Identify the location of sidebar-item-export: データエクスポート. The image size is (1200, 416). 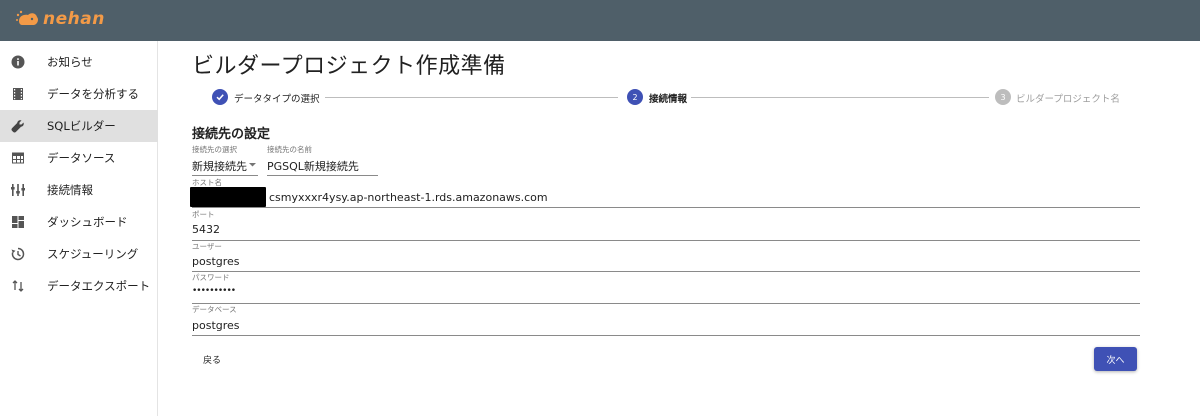
(79, 286).